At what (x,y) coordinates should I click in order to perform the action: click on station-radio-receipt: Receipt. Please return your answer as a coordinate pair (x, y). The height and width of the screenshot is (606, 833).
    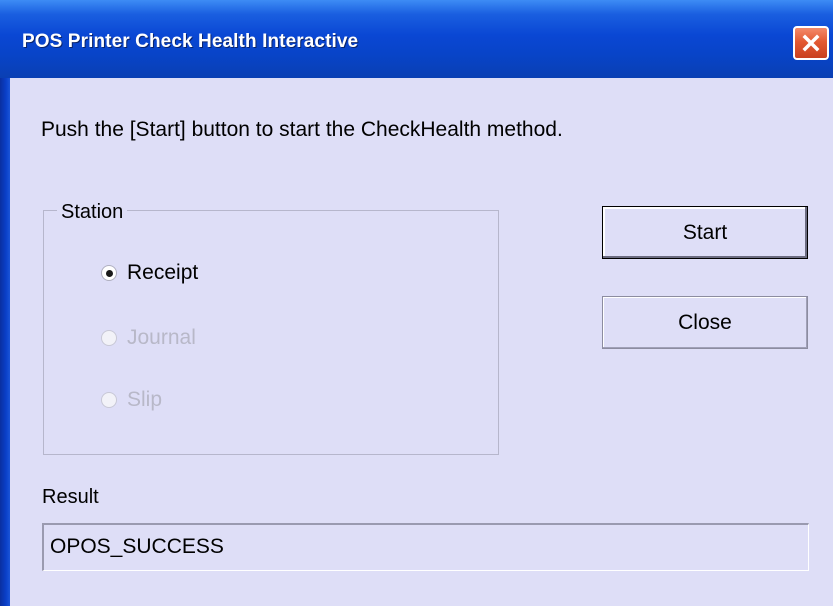
    Looking at the image, I should click on (149, 273).